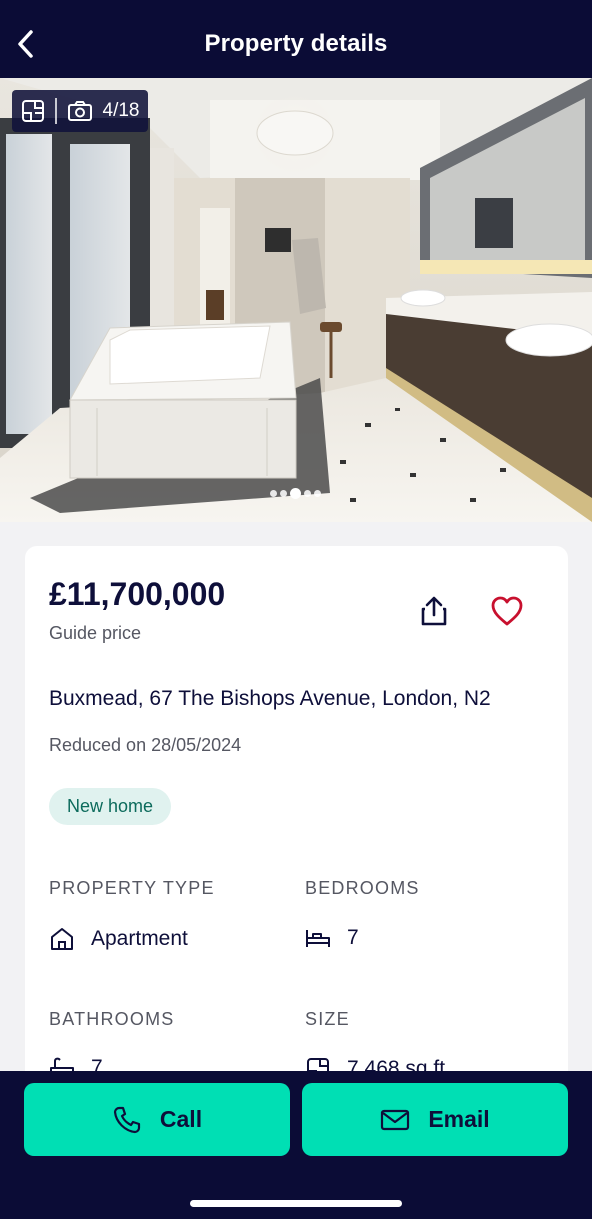 This screenshot has width=592, height=1219. I want to click on gallery-pagination, so click(295, 493).